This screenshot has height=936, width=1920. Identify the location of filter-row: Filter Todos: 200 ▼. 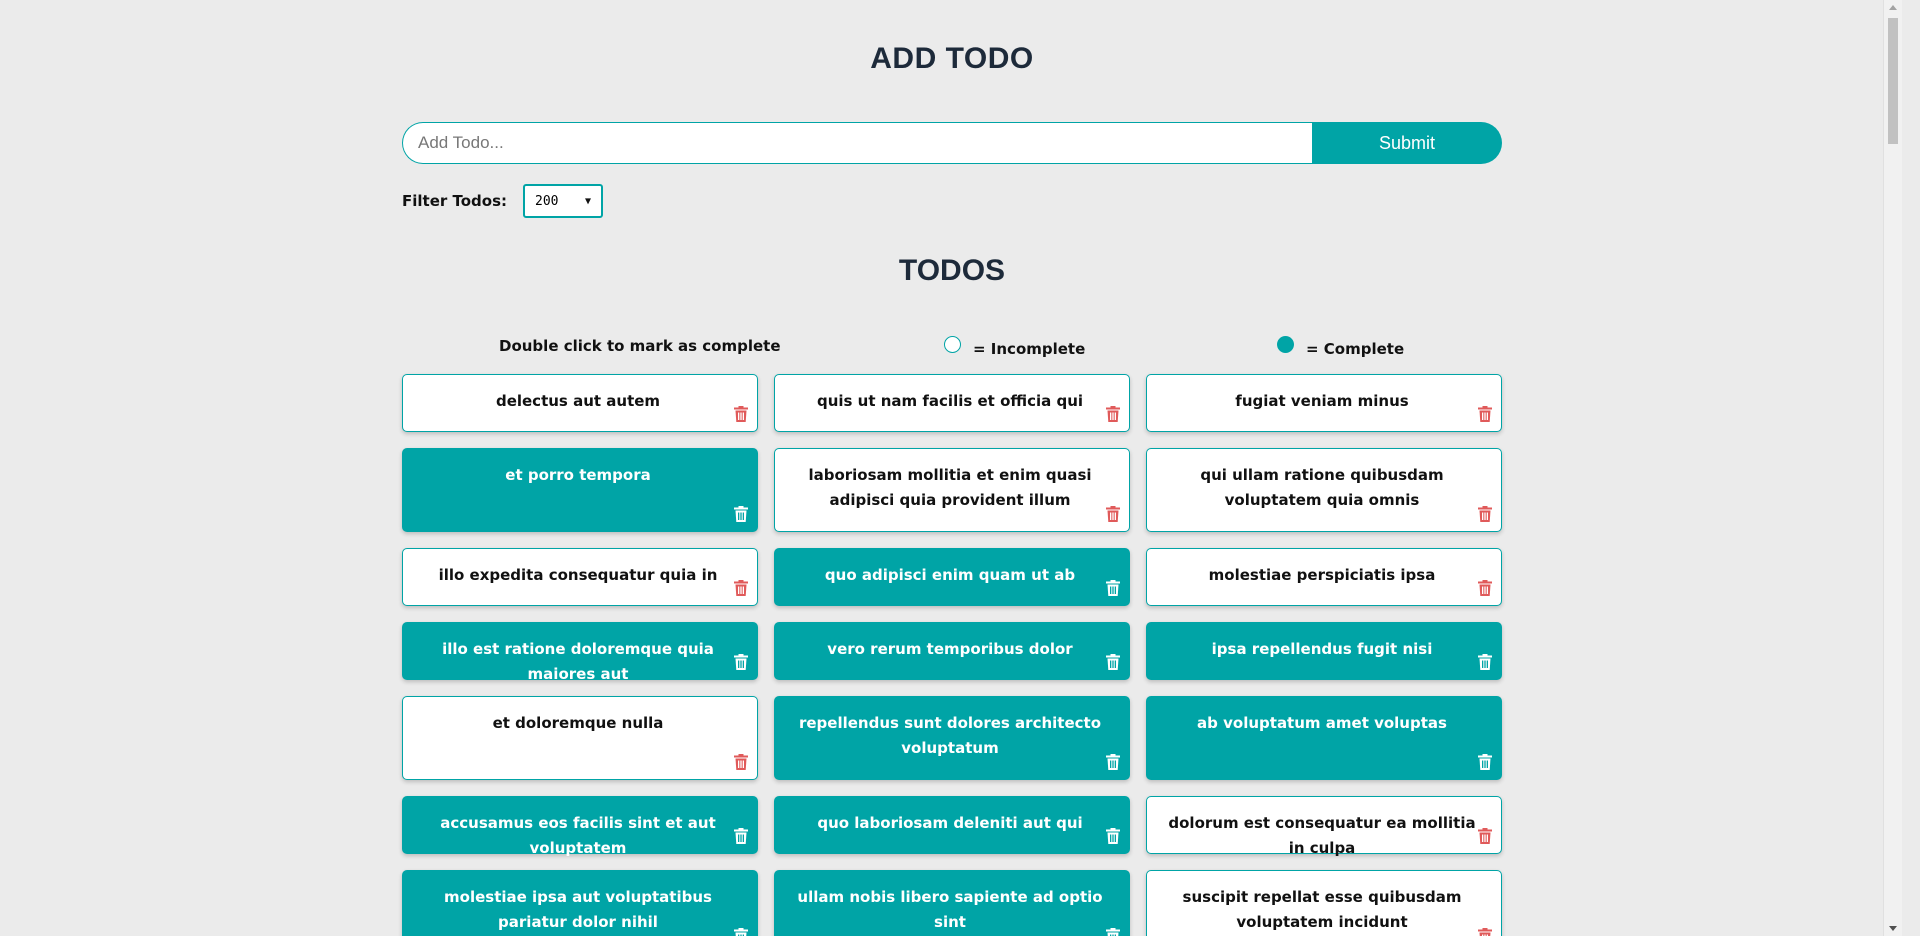
(503, 201).